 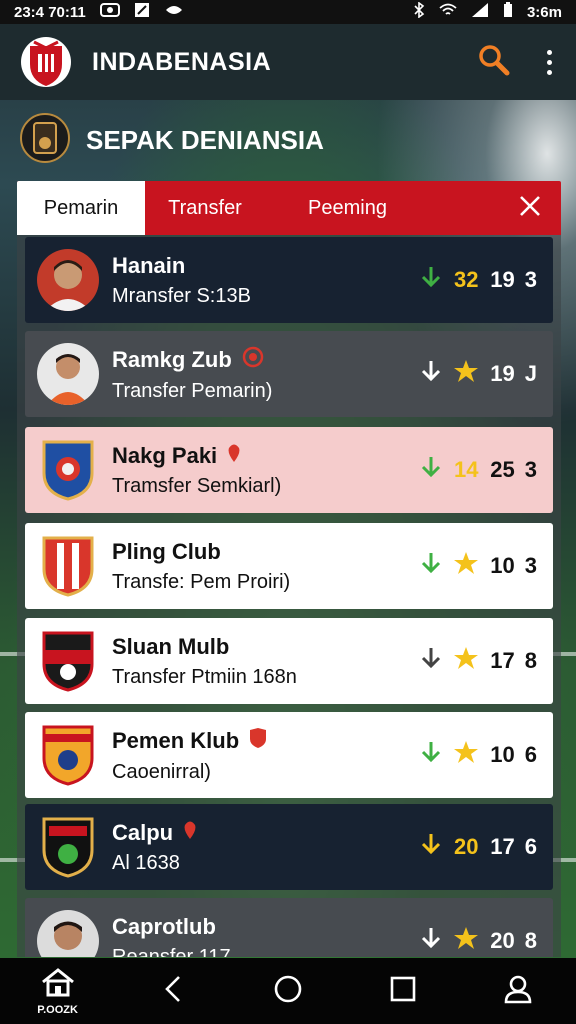 What do you see at coordinates (466, 279) in the screenshot?
I see `stat-value: 32` at bounding box center [466, 279].